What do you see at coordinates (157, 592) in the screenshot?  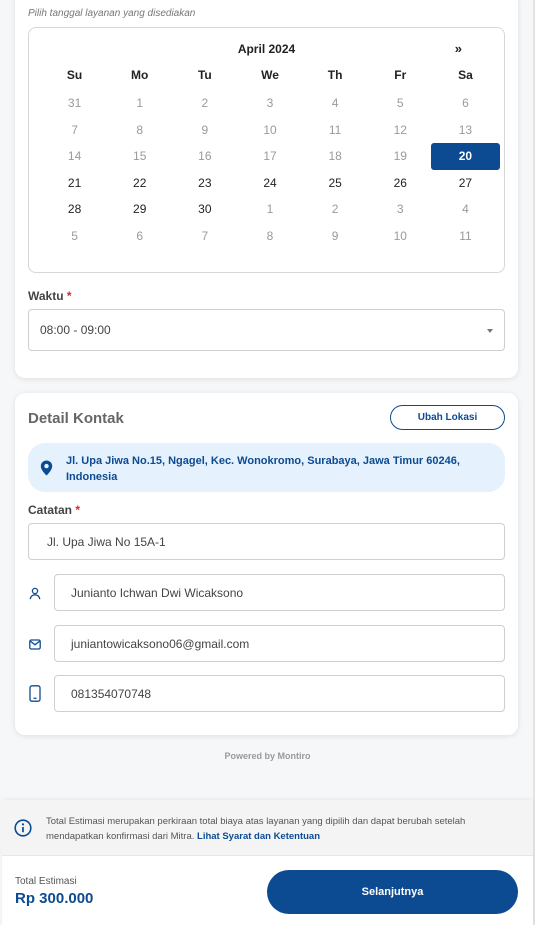 I see `name-input-value: Junianto Ichwan Dwi Wicaksono` at bounding box center [157, 592].